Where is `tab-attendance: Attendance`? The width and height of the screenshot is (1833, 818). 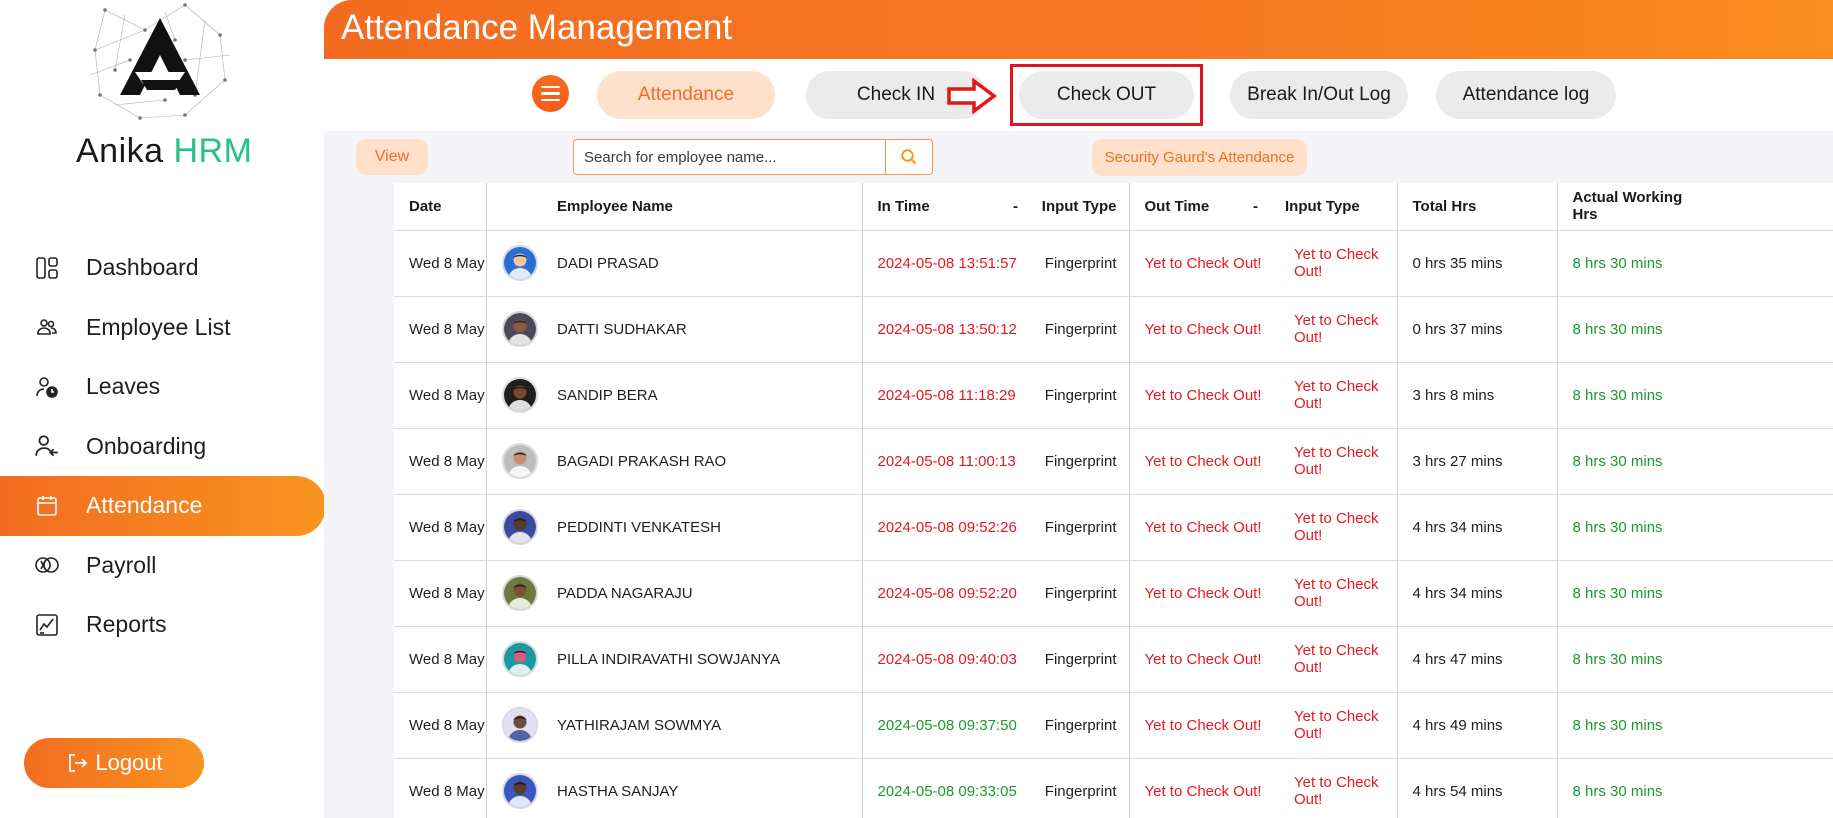
tab-attendance: Attendance is located at coordinates (686, 95).